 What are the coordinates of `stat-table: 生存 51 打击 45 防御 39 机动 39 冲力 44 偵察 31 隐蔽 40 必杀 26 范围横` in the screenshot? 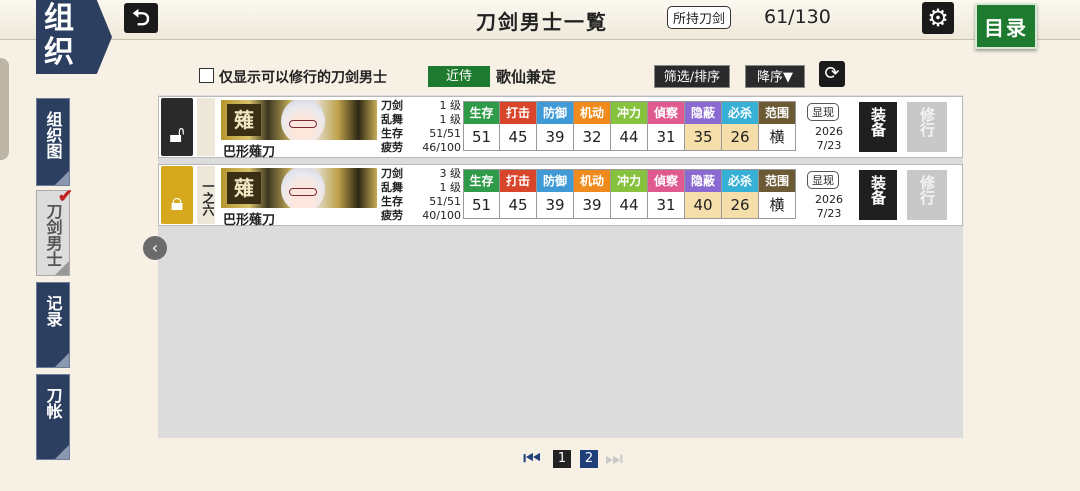 It's located at (629, 194).